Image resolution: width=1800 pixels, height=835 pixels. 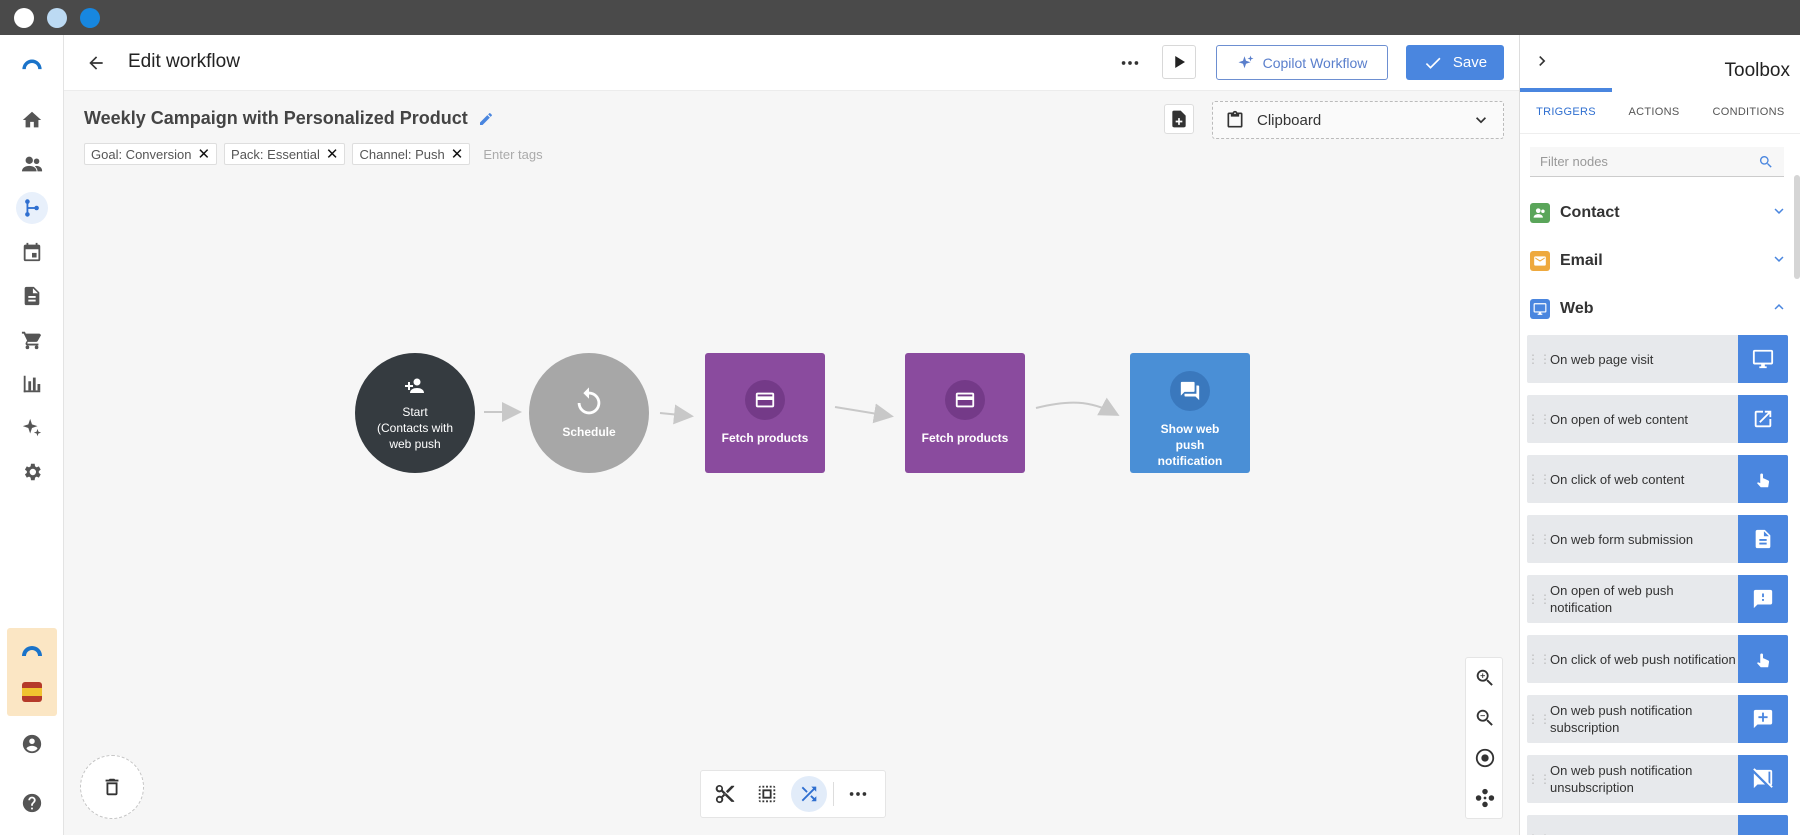 I want to click on calendar-icon, so click(x=32, y=252).